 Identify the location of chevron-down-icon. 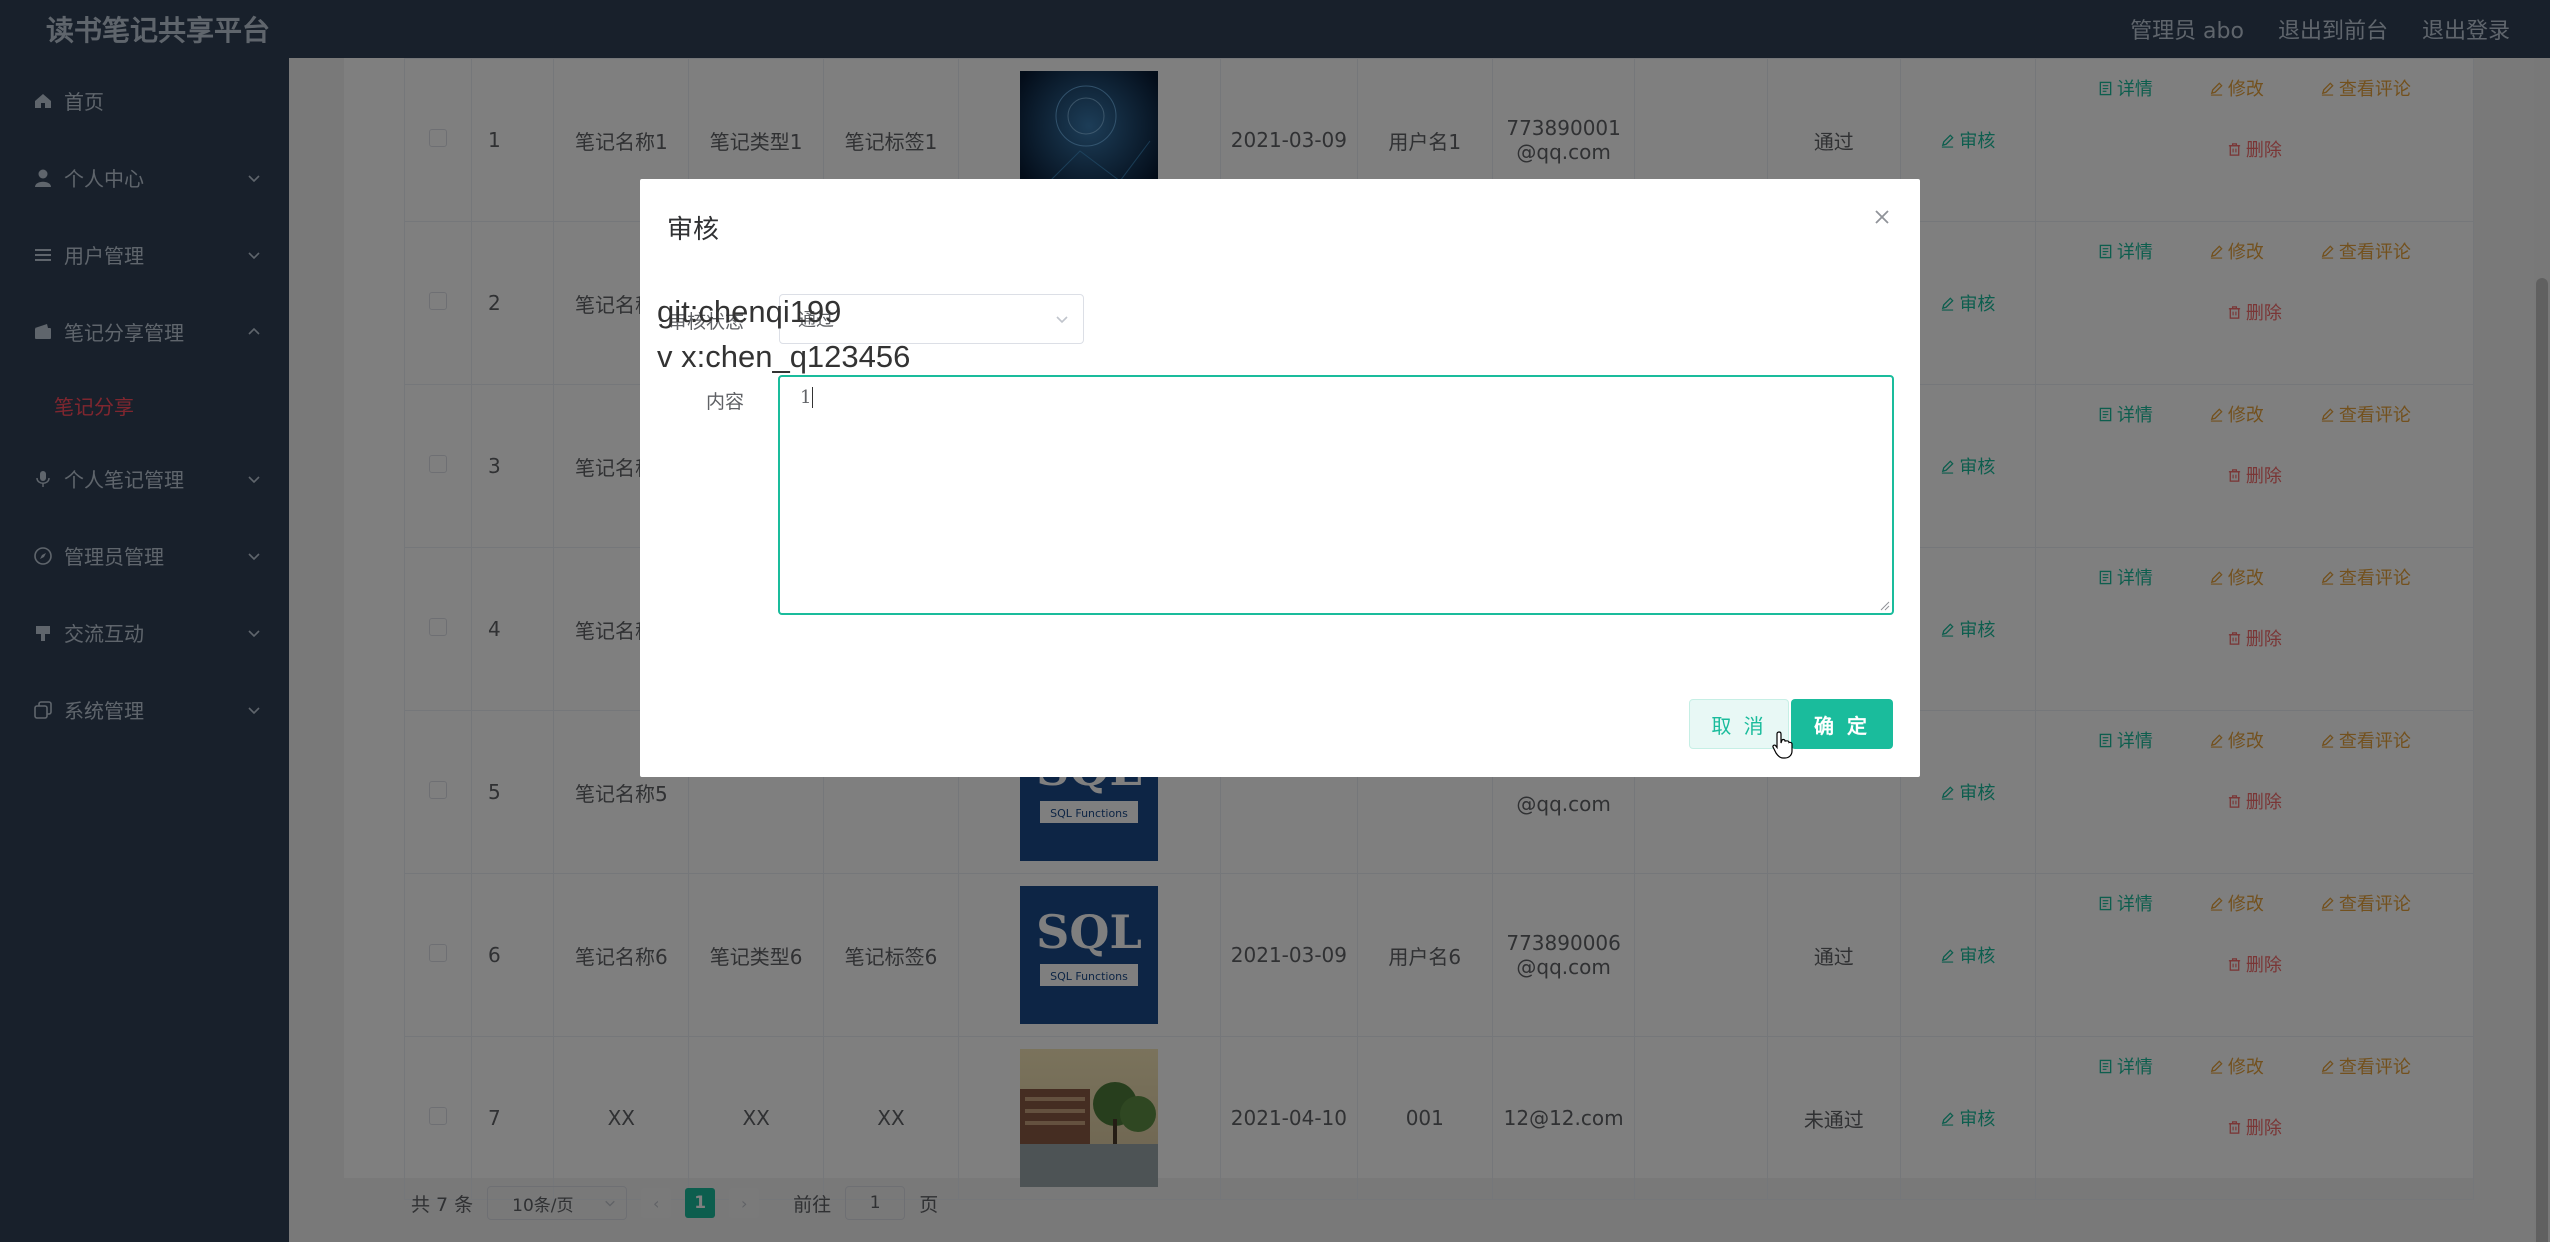
(1062, 320).